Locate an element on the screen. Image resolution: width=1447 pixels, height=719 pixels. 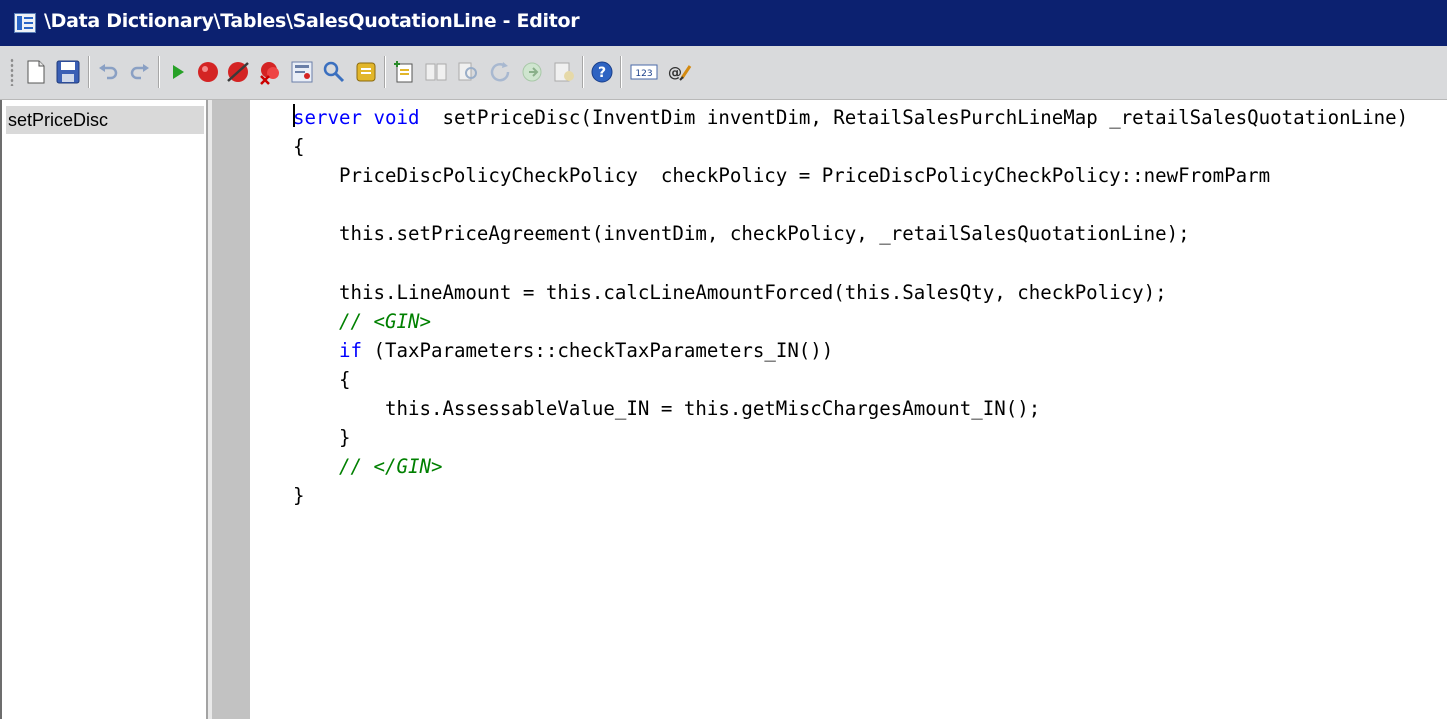
method-list-item-setpricedisc: setPriceDisc is located at coordinates (105, 120).